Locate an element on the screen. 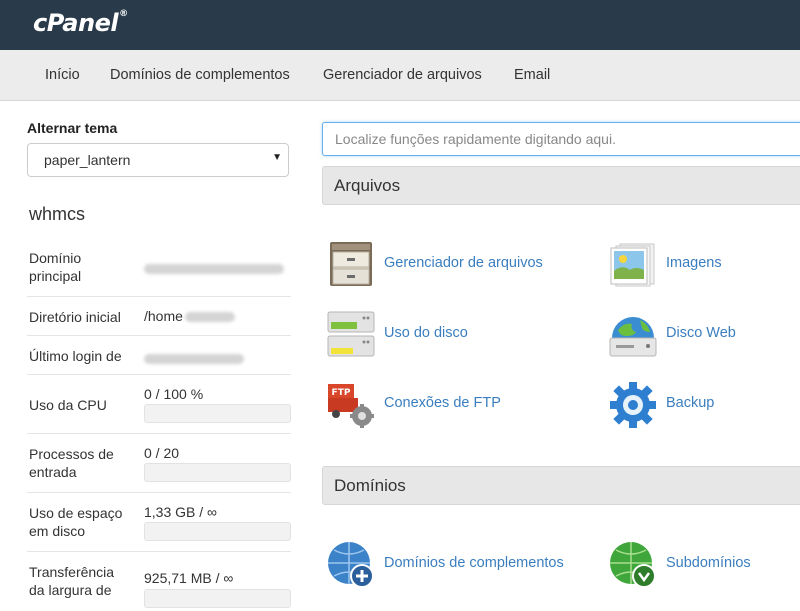 This screenshot has width=800, height=611. ftp-connections-icon: FTP is located at coordinates (351, 405).